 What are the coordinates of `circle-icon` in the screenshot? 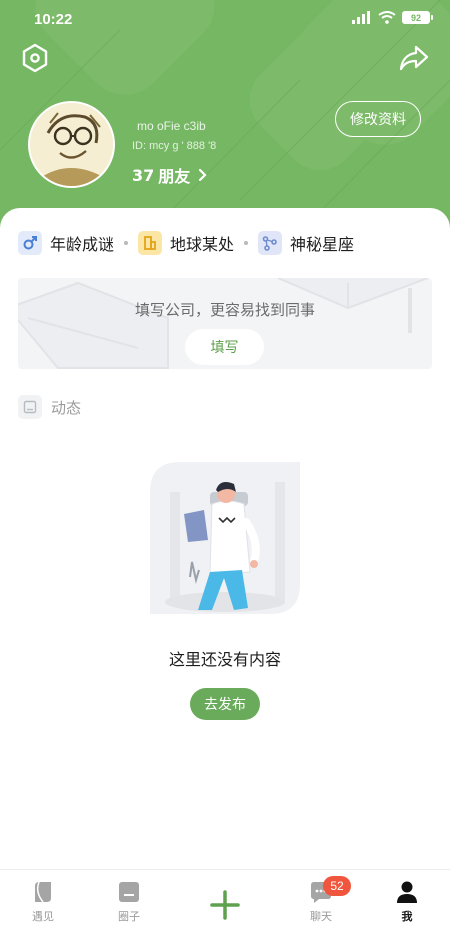 It's located at (129, 892).